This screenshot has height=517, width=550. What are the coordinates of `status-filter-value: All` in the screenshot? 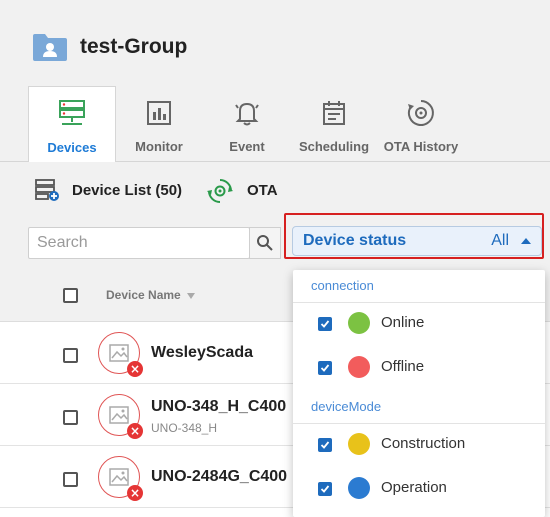 It's located at (500, 240).